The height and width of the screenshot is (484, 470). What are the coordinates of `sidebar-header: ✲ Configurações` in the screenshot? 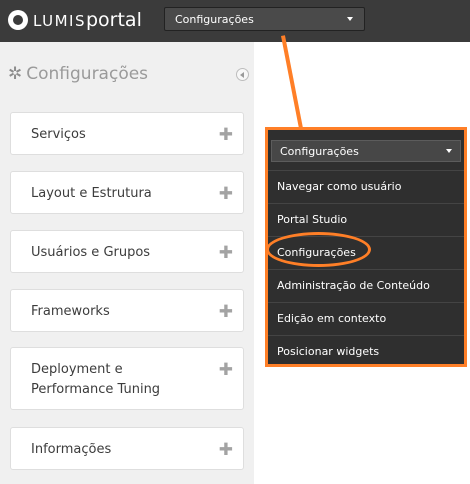 It's located at (78, 74).